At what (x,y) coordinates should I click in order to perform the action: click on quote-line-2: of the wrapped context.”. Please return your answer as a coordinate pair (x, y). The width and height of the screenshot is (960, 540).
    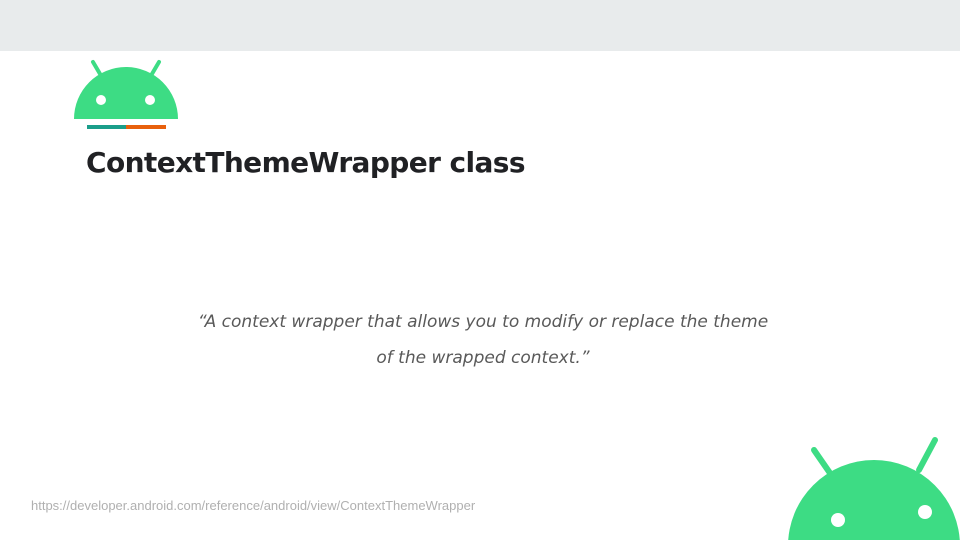
    Looking at the image, I should click on (483, 358).